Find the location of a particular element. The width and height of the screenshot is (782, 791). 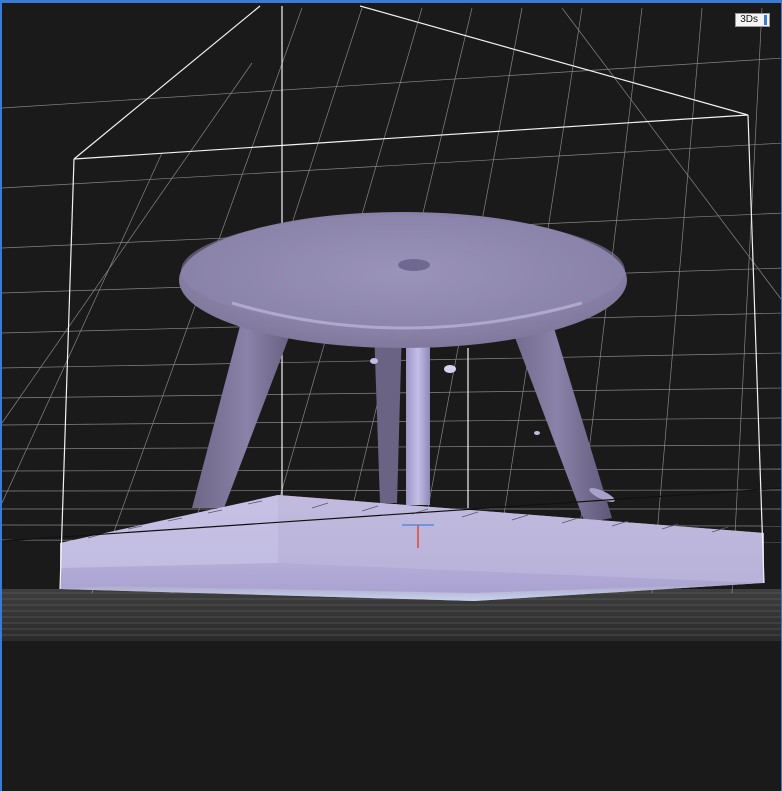

view-mode-label: 3Ds is located at coordinates (749, 19).